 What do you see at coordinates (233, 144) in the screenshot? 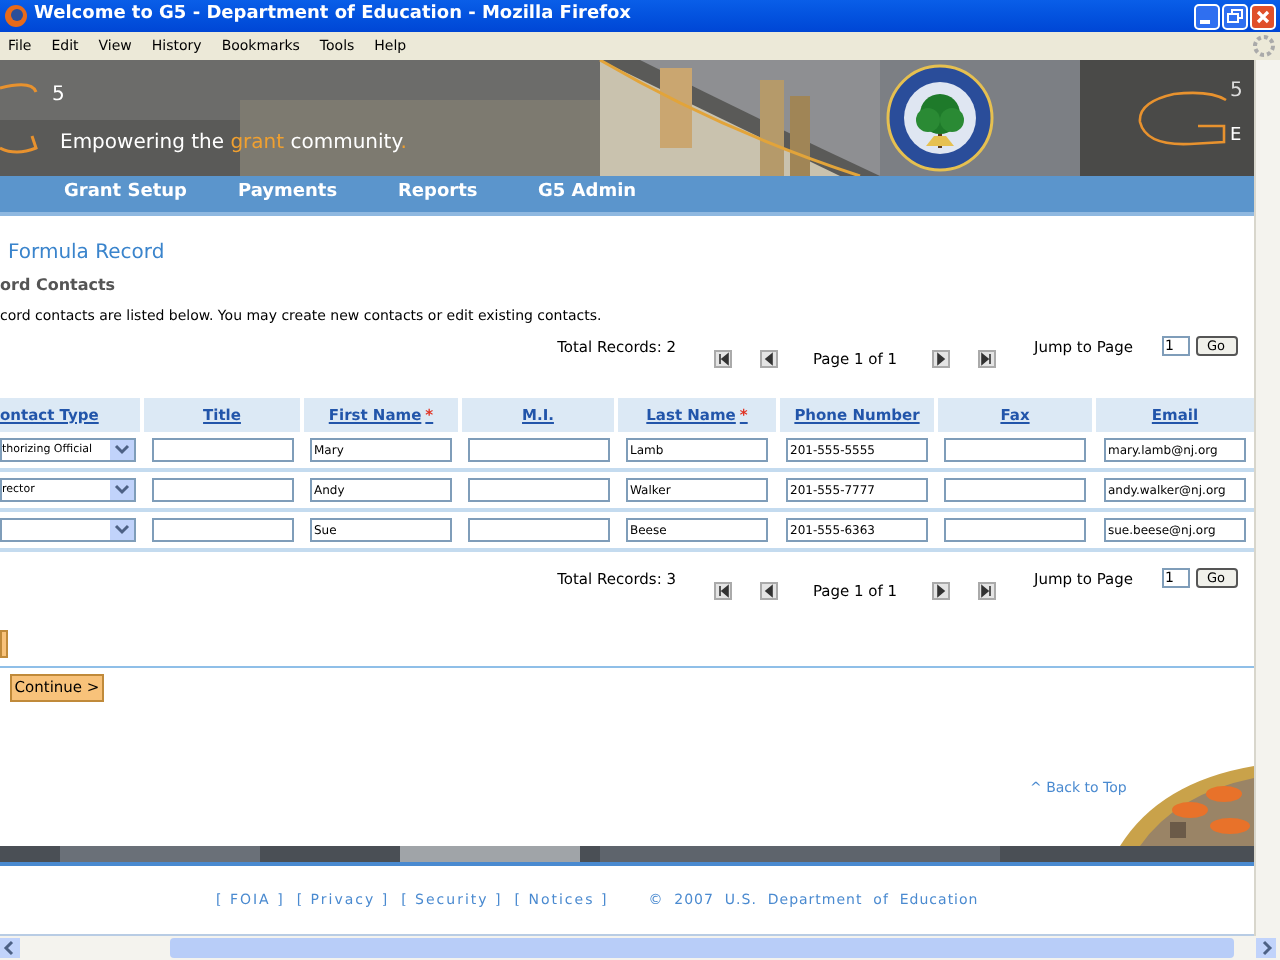
I see `tagline: Empowering the grant community.` at bounding box center [233, 144].